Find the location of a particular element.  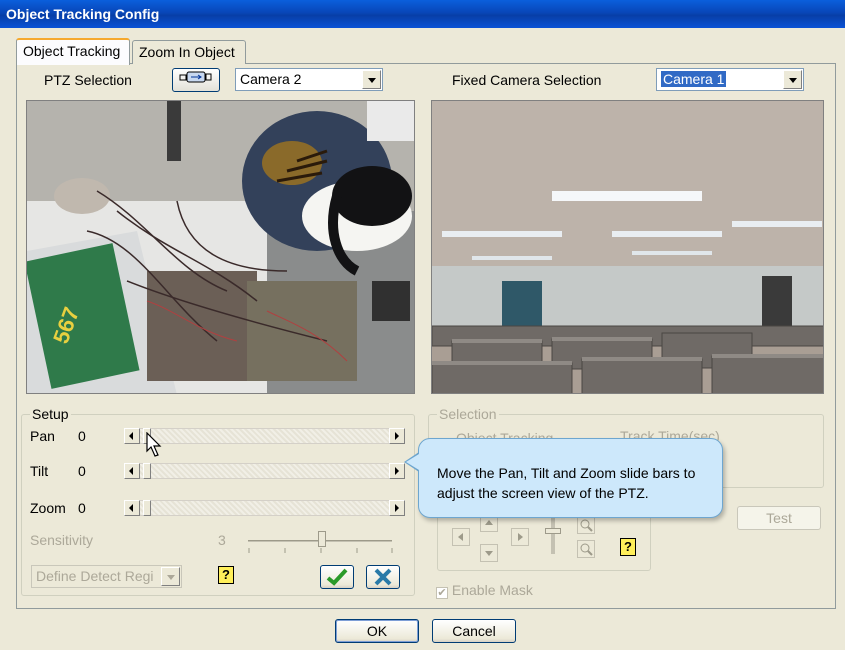

pan-label: Pan is located at coordinates (42, 436).